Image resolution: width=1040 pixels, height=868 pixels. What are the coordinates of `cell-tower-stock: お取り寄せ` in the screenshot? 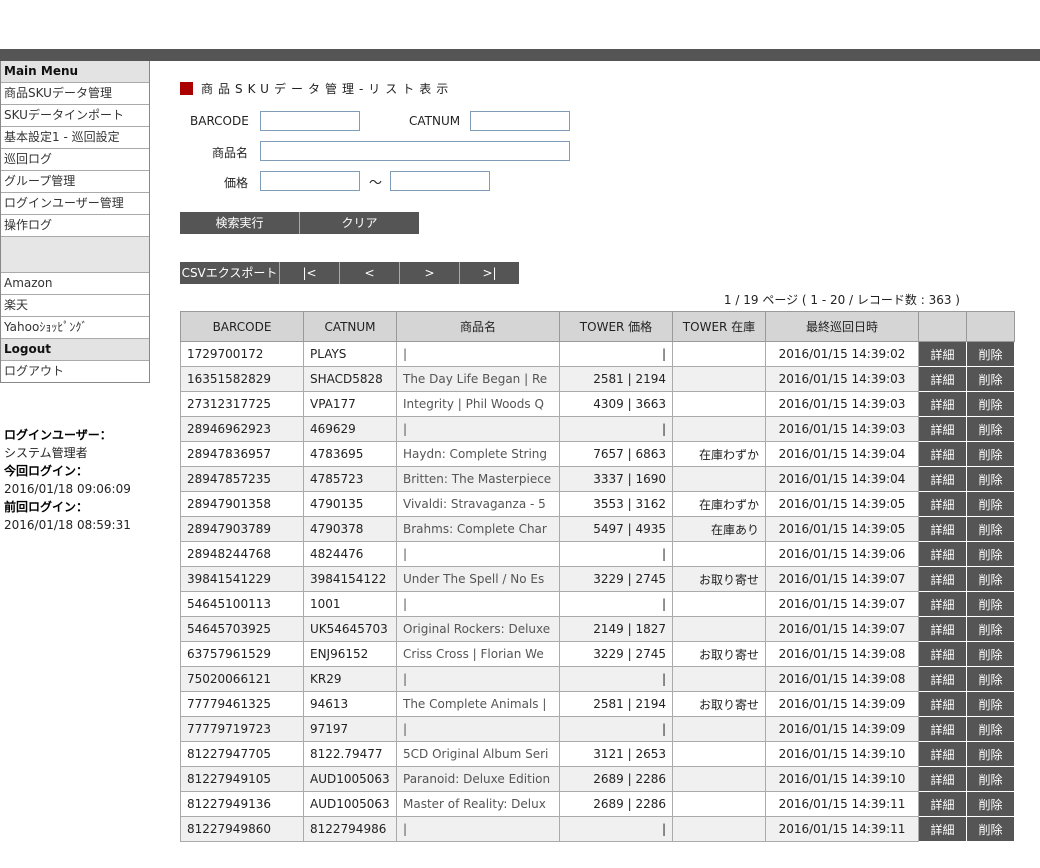 It's located at (719, 654).